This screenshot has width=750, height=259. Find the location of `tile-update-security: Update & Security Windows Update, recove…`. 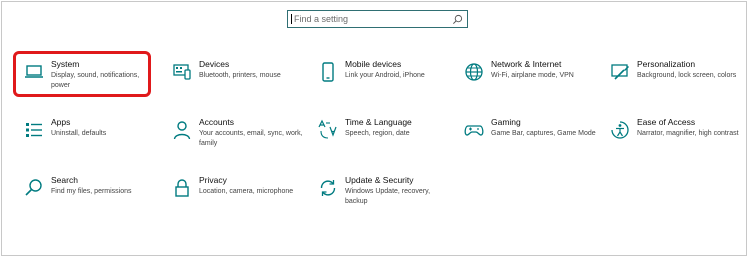

tile-update-security: Update & Security Windows Update, recove… is located at coordinates (384, 196).